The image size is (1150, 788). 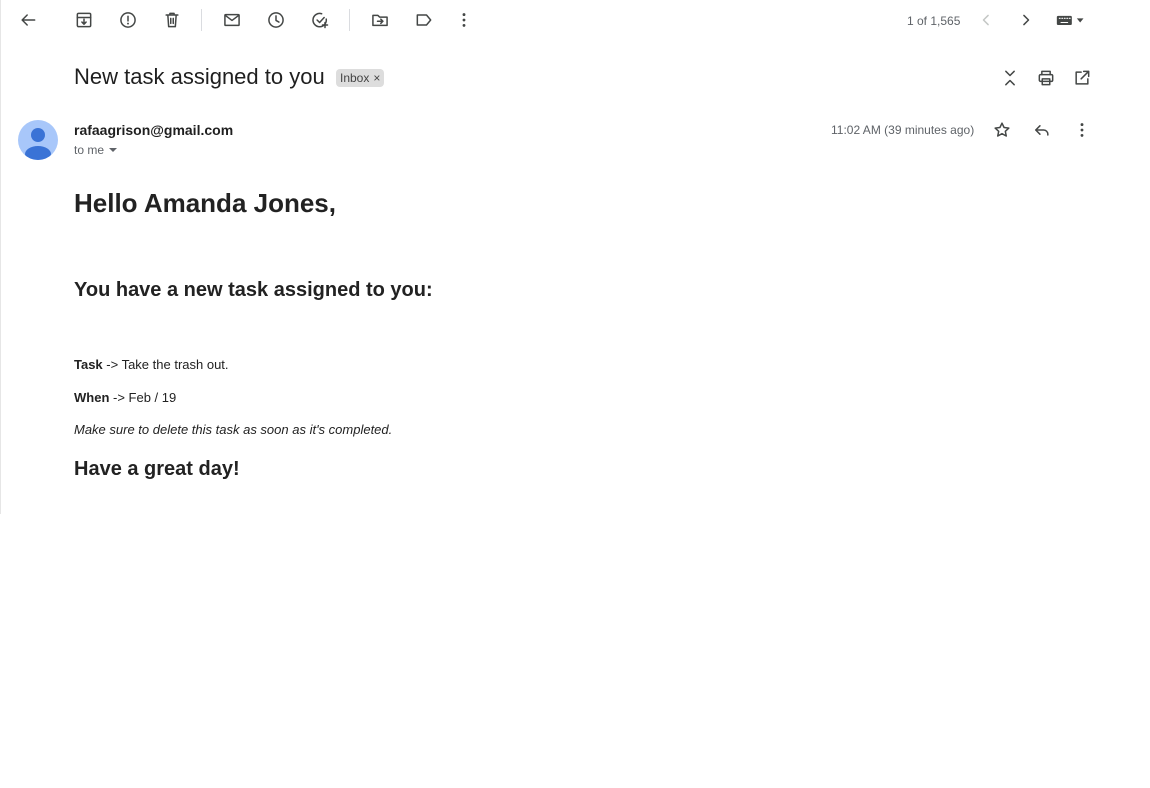 What do you see at coordinates (276, 20) in the screenshot?
I see `snooze-icon` at bounding box center [276, 20].